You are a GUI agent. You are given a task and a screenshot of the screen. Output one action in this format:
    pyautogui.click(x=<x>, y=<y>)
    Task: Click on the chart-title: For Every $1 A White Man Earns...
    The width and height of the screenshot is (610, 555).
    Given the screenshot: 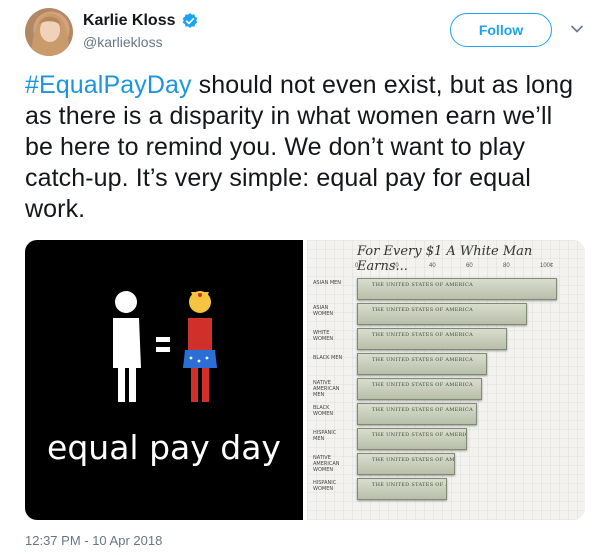 What is the action you would take?
    pyautogui.click(x=445, y=259)
    